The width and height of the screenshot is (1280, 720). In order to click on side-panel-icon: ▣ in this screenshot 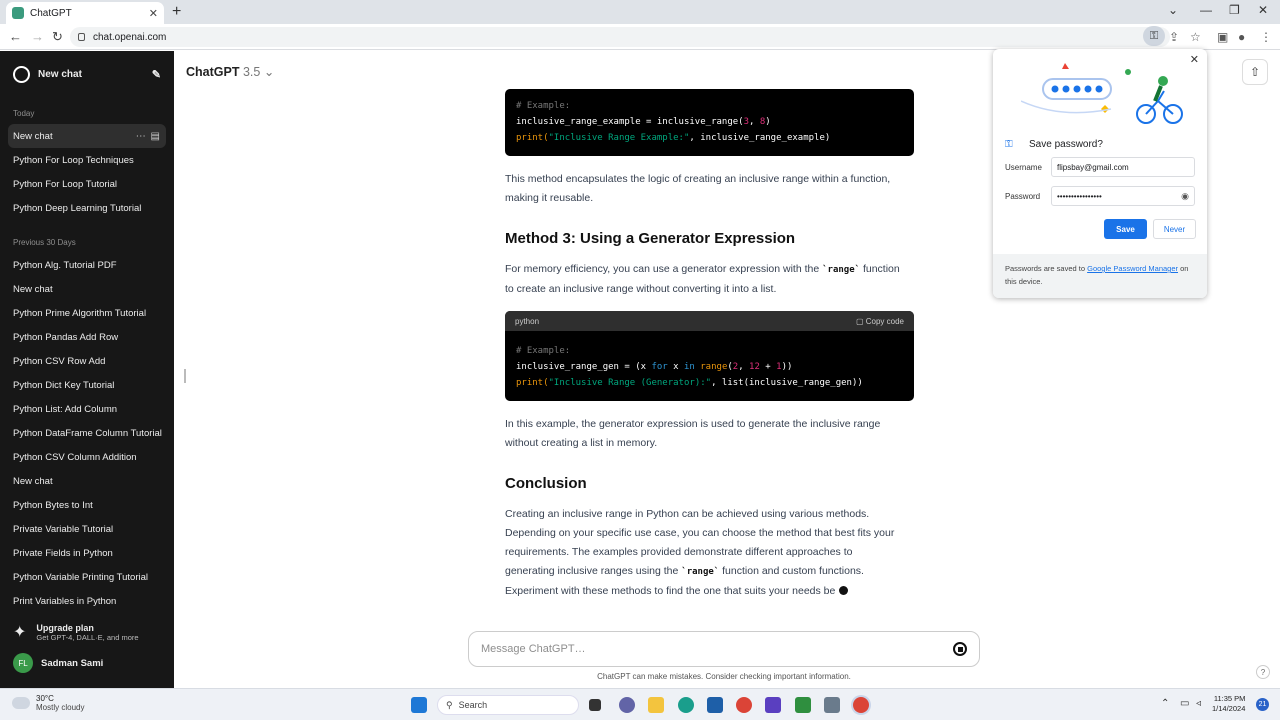, I will do `click(1222, 37)`.